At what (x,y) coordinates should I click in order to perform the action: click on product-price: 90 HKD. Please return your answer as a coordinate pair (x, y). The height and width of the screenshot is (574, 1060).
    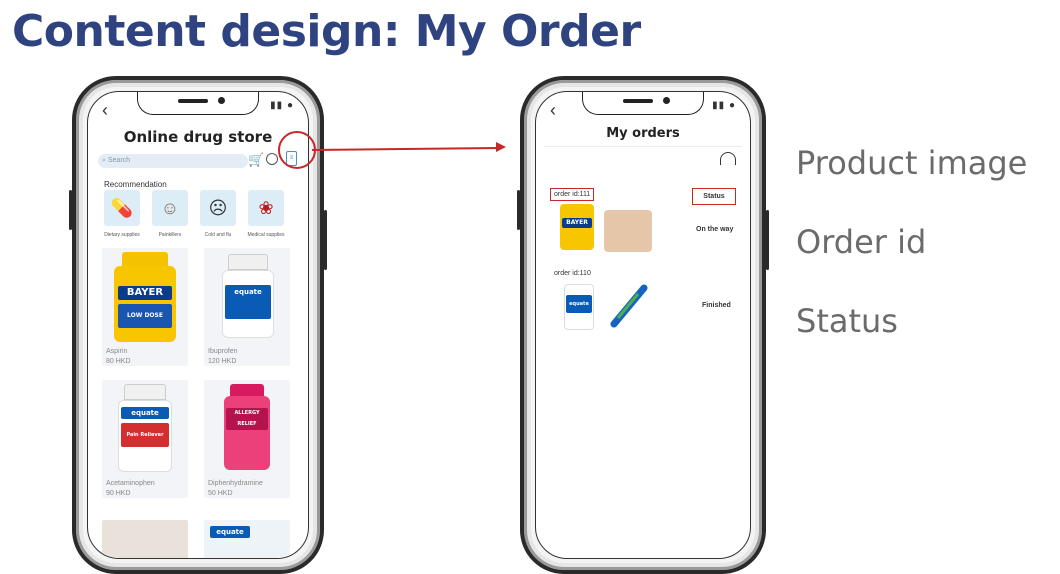
    Looking at the image, I should click on (118, 493).